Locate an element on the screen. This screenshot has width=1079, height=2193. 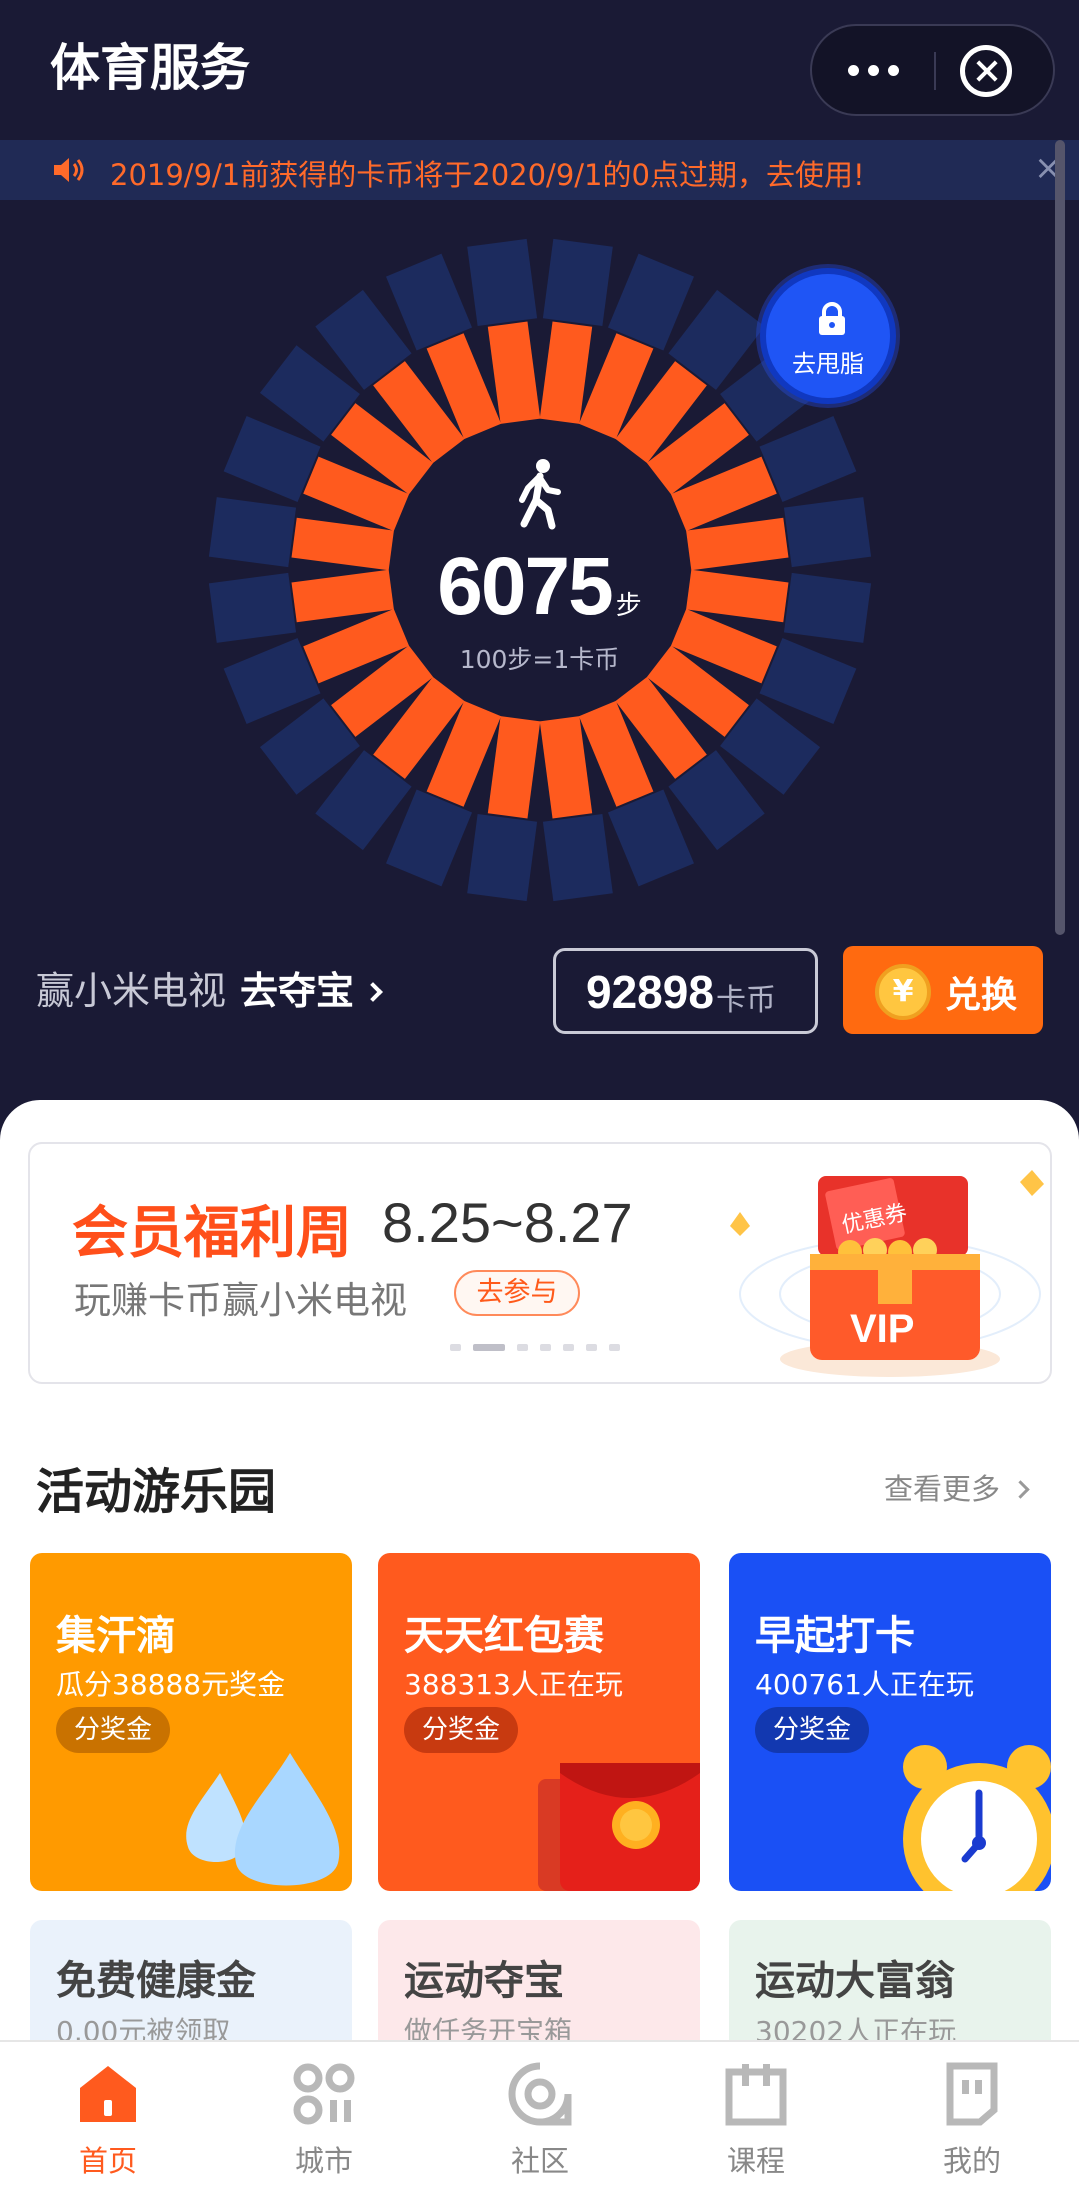
fat-burn-badge: 去甩脂 is located at coordinates (828, 336).